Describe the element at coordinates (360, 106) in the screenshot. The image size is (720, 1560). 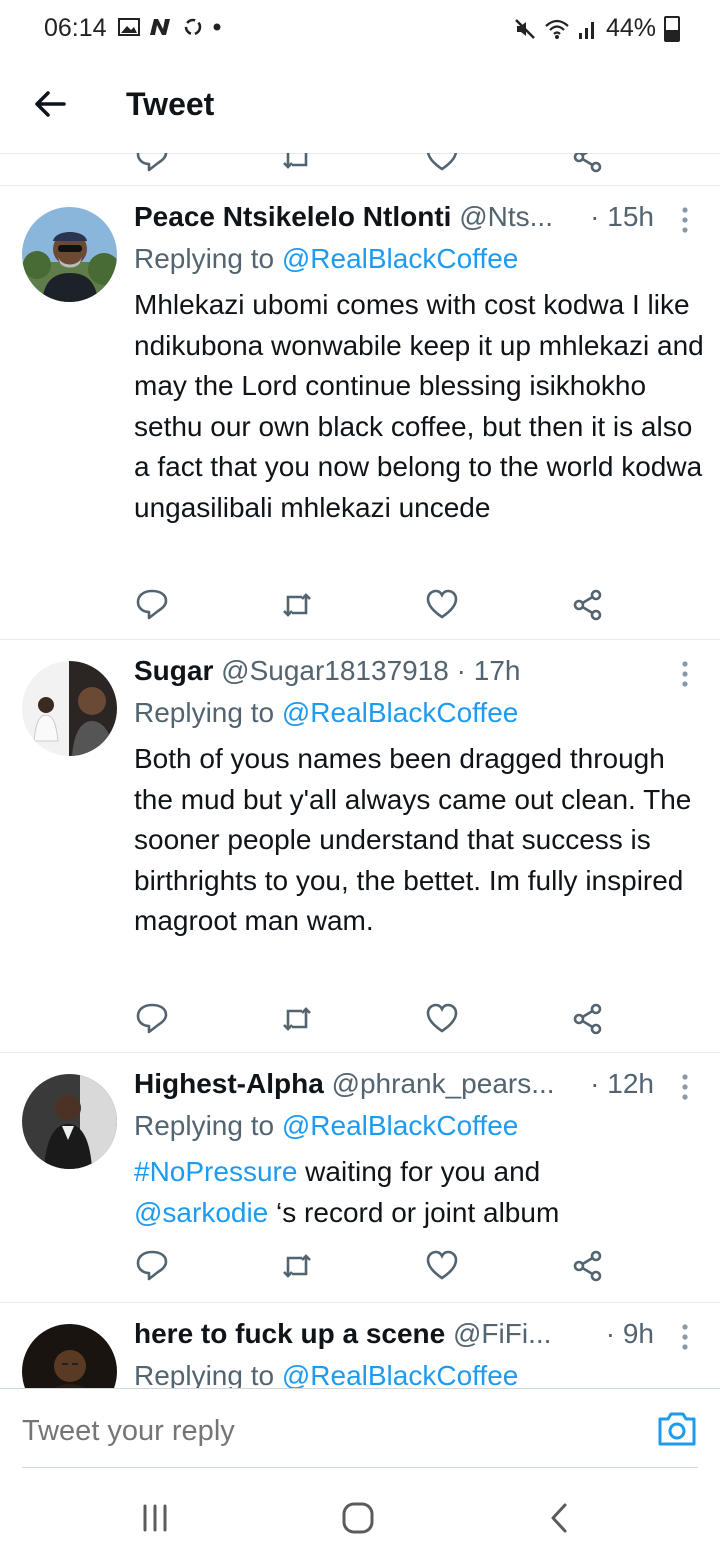
I see `app-header: Tweet` at that location.